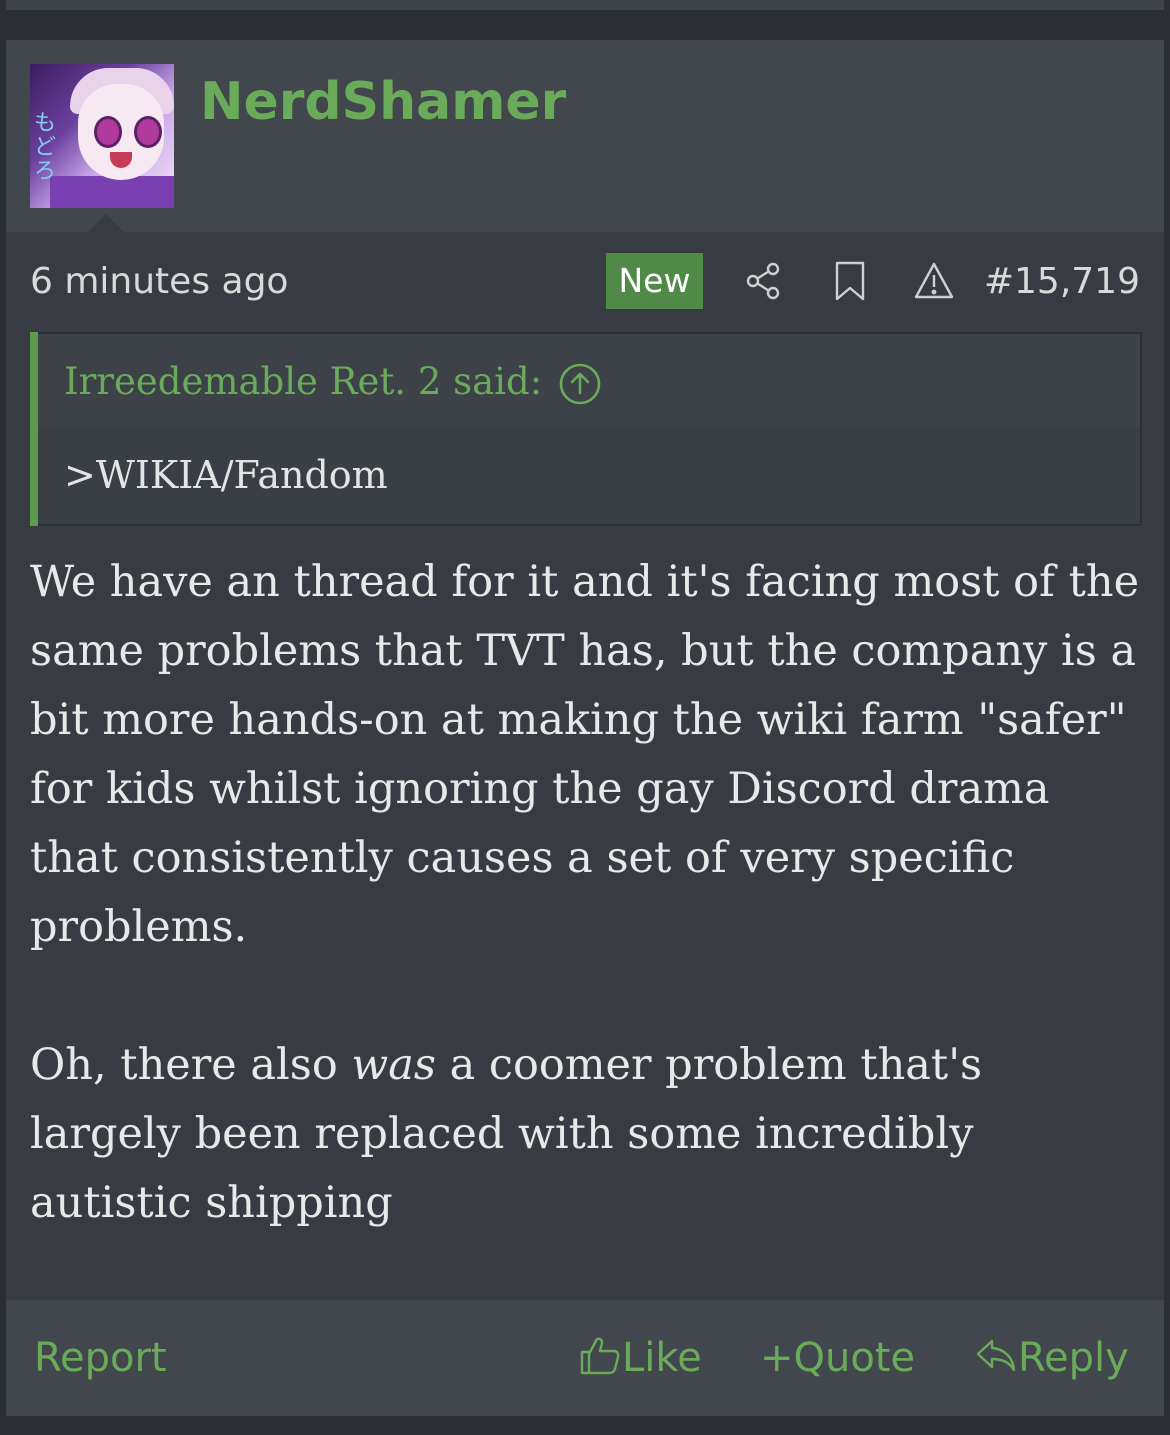 The width and height of the screenshot is (1170, 1435). I want to click on new-badge: New, so click(654, 281).